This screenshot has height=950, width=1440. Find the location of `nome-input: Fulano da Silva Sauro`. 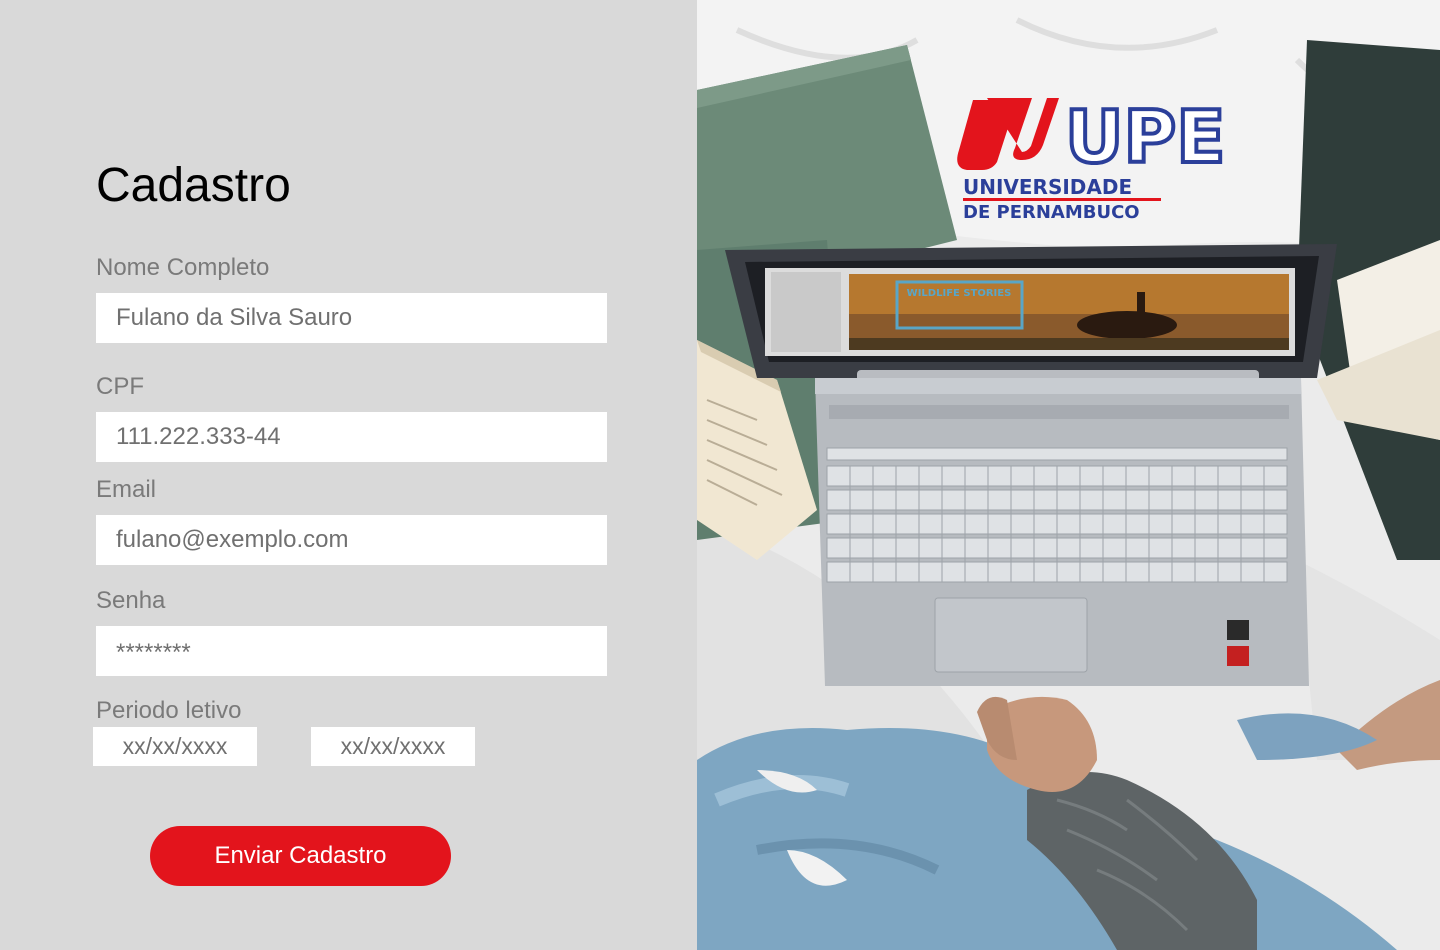

nome-input: Fulano da Silva Sauro is located at coordinates (351, 318).